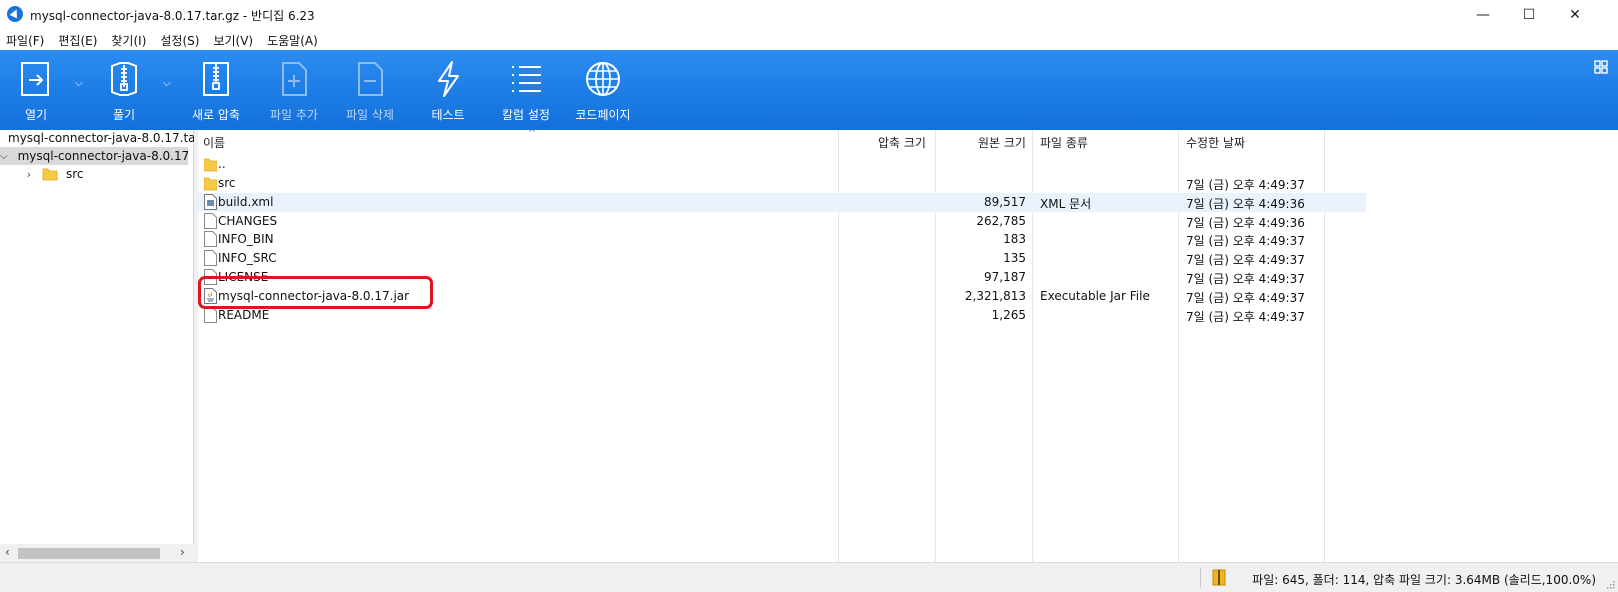 The image size is (1618, 592). I want to click on menu-view: 보기(V), so click(233, 40).